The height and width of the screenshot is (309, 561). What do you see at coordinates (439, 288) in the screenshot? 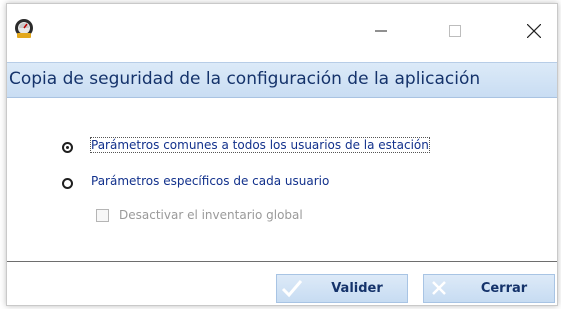
I see `x-icon` at bounding box center [439, 288].